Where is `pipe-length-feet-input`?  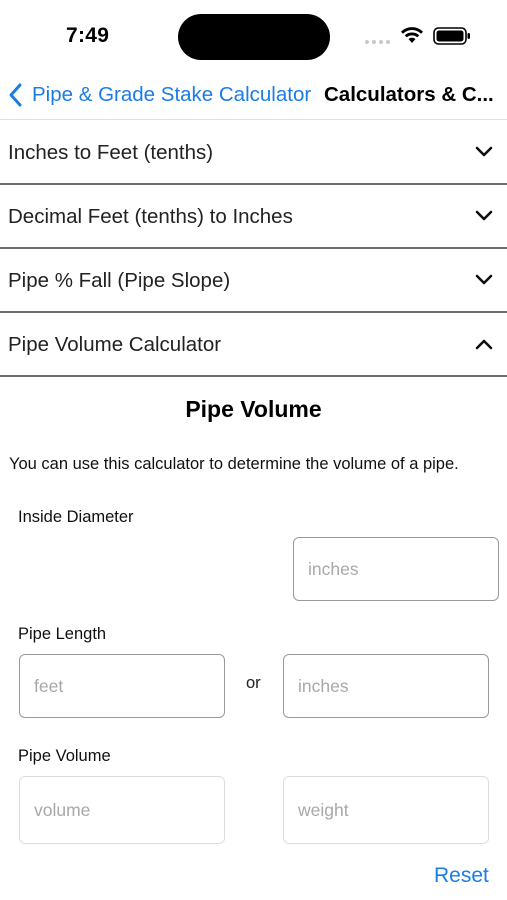 pipe-length-feet-input is located at coordinates (122, 686).